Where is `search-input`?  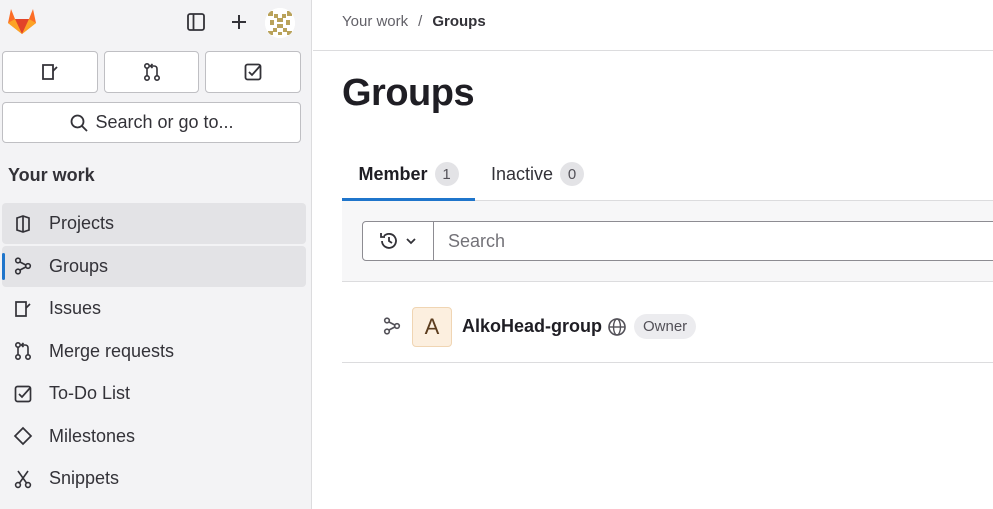 search-input is located at coordinates (713, 241).